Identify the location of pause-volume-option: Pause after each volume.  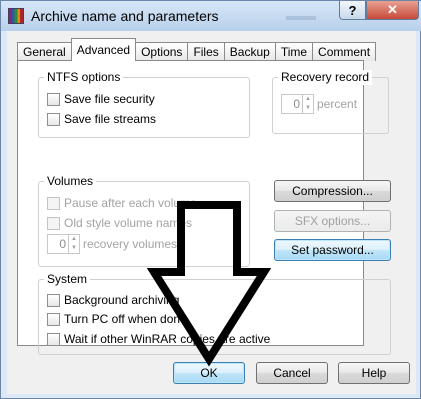
(122, 203).